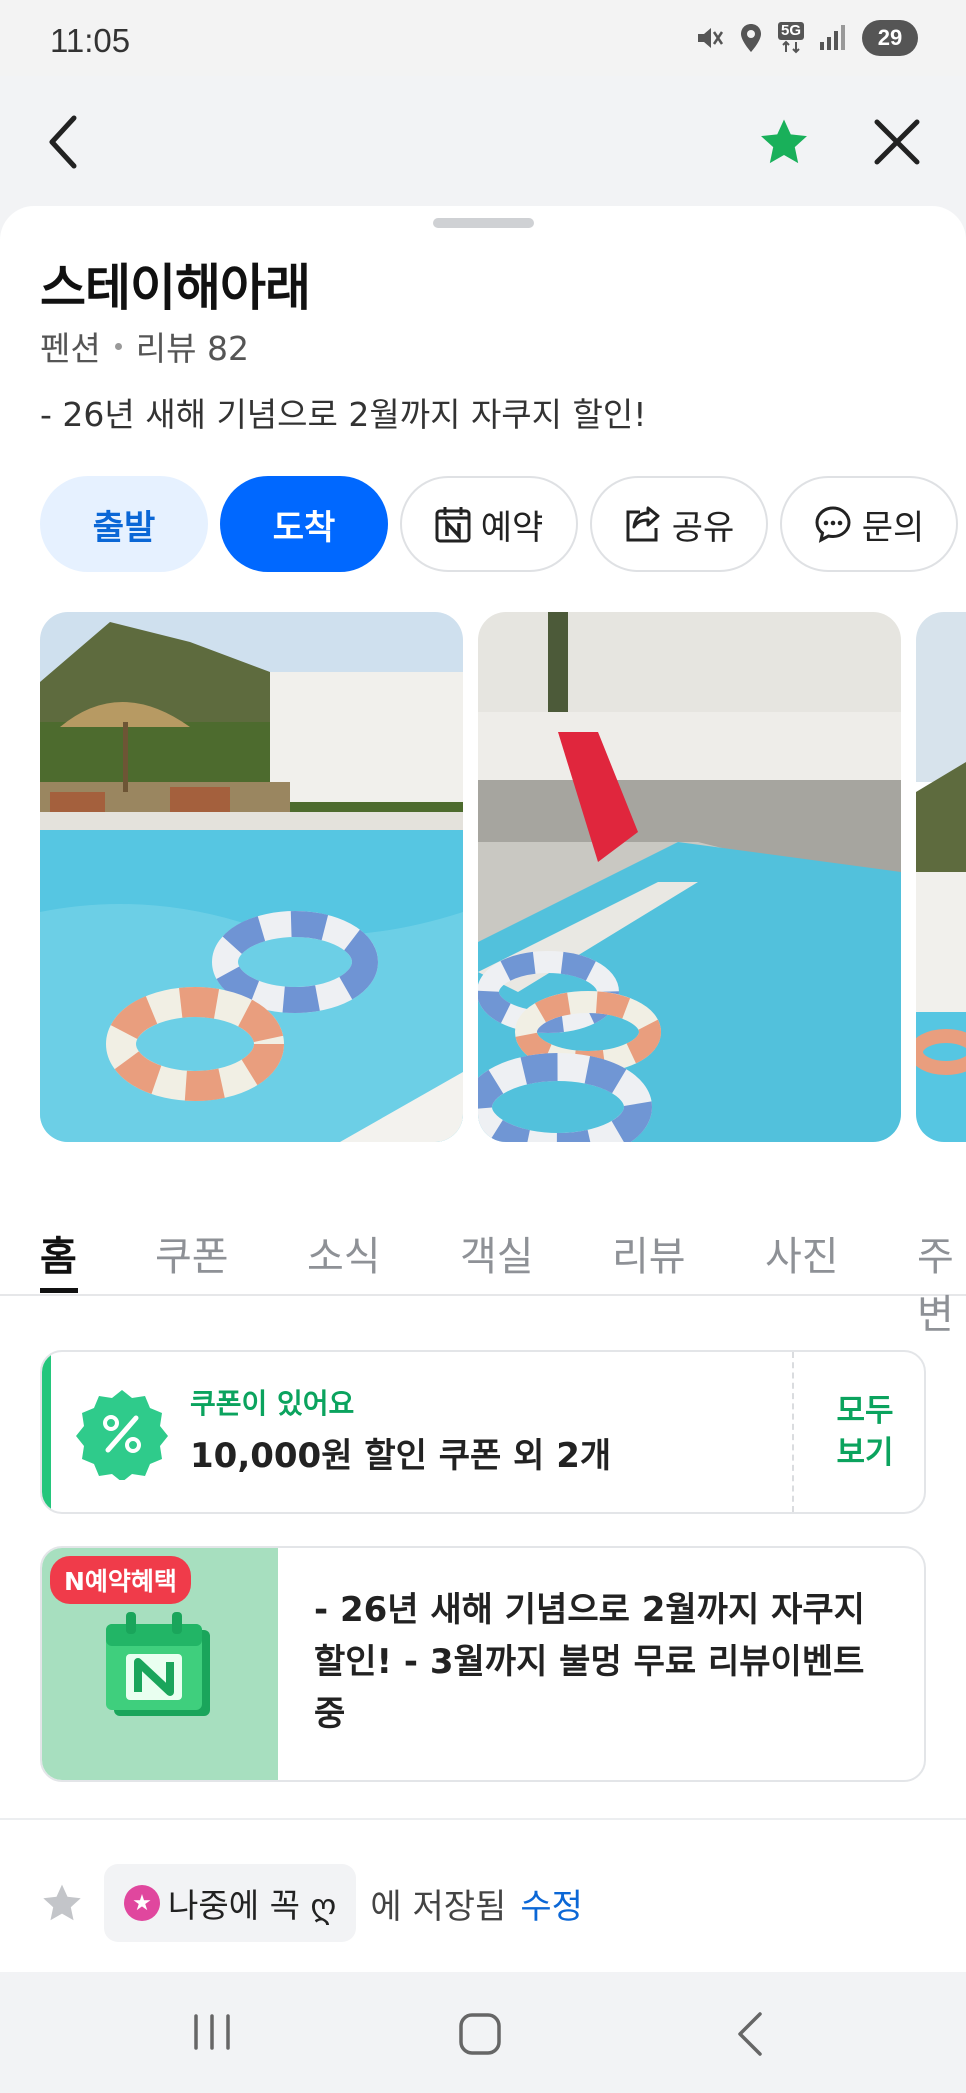  Describe the element at coordinates (790, 31) in the screenshot. I see `network-label: 5G` at that location.